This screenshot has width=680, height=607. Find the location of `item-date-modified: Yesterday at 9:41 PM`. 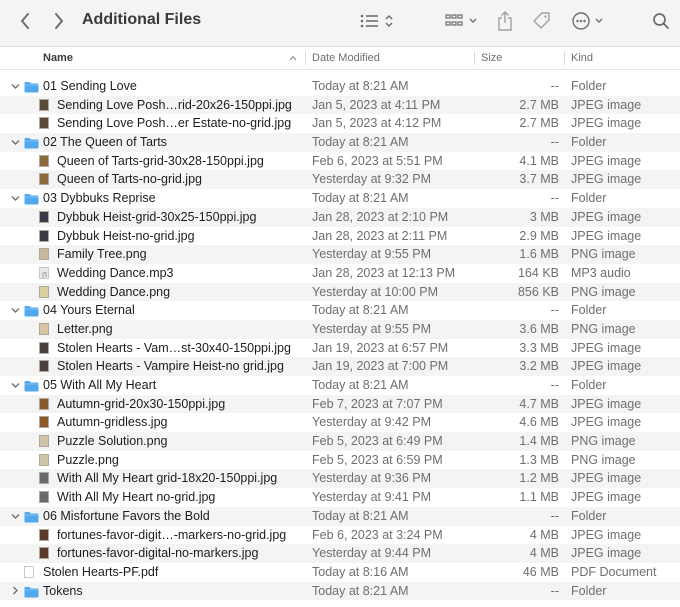

item-date-modified: Yesterday at 9:41 PM is located at coordinates (372, 497).